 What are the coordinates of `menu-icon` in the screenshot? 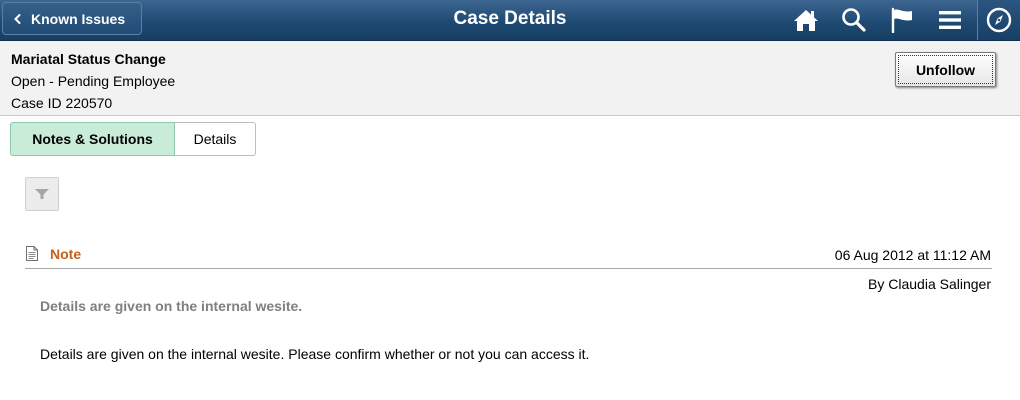 It's located at (950, 20).